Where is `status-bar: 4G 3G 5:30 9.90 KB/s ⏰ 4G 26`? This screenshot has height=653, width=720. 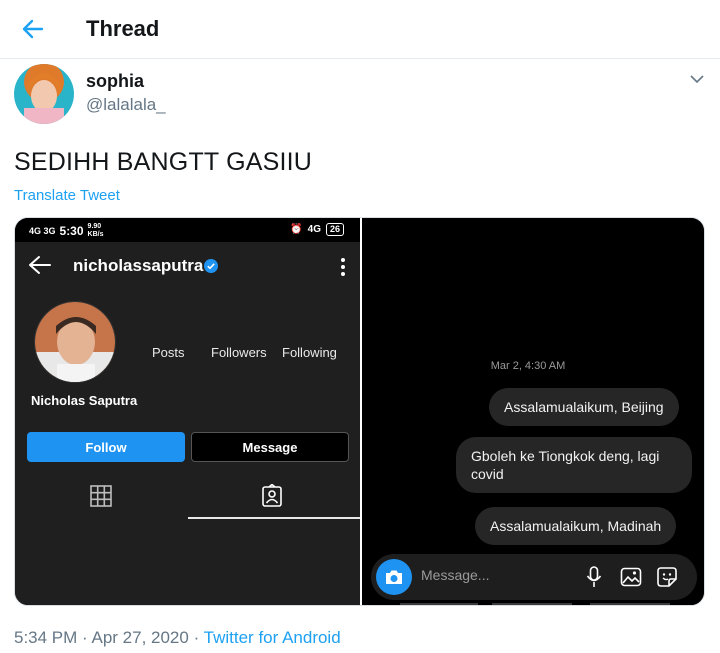 status-bar: 4G 3G 5:30 9.90 KB/s ⏰ 4G 26 is located at coordinates (187, 230).